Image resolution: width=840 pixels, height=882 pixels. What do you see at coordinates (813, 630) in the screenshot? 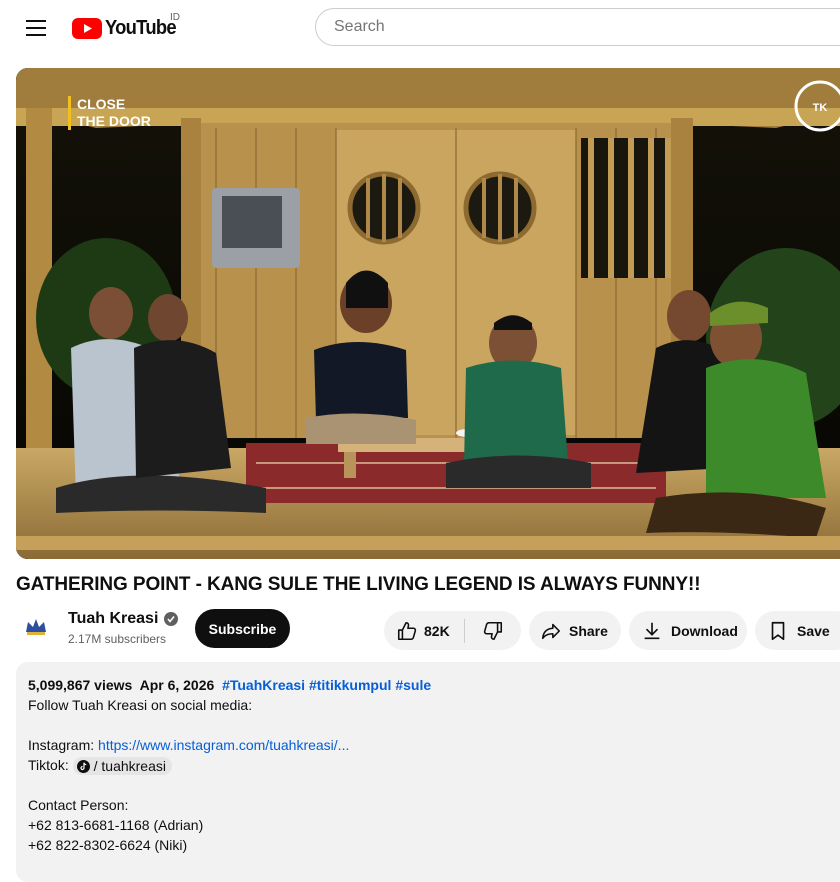
I see `save-label: Save` at bounding box center [813, 630].